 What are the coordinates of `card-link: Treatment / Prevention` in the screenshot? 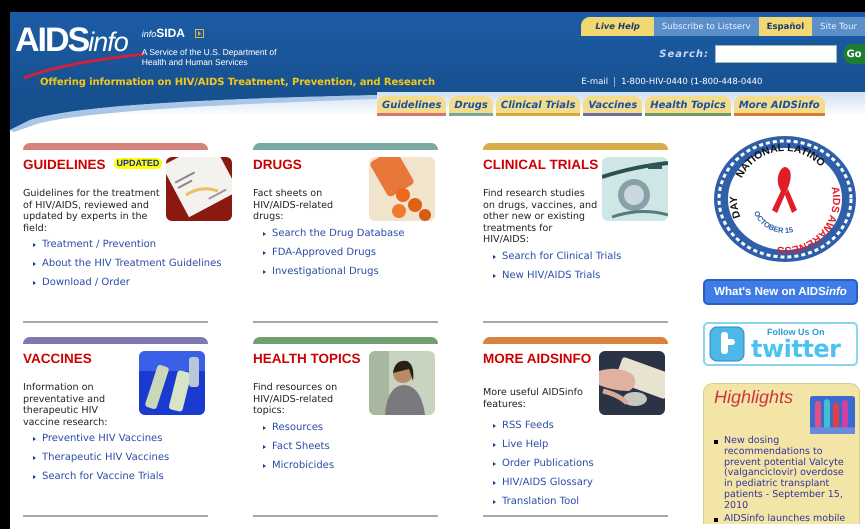 It's located at (99, 245).